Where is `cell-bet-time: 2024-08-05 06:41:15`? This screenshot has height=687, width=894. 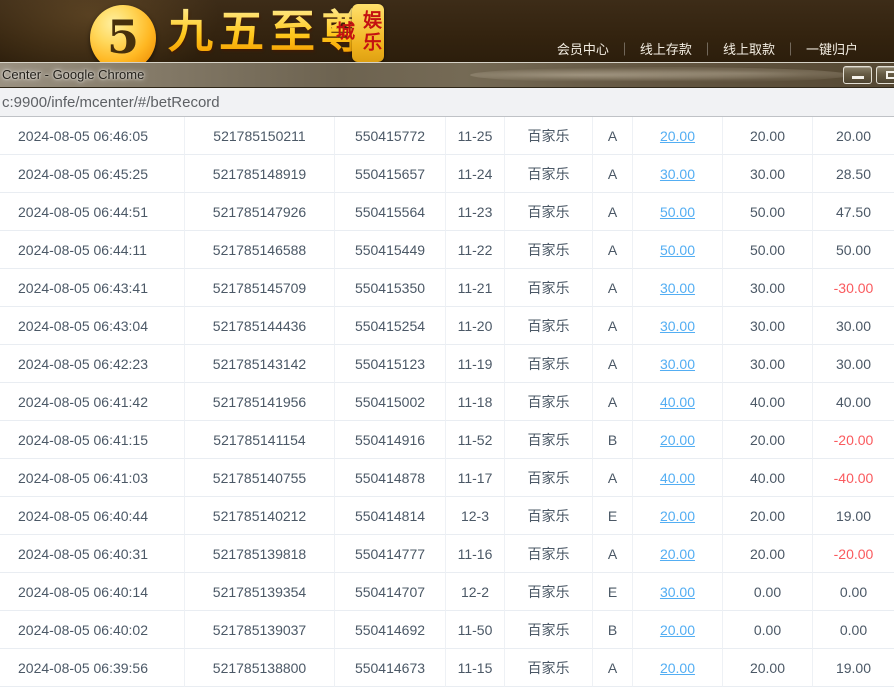 cell-bet-time: 2024-08-05 06:41:15 is located at coordinates (92, 440).